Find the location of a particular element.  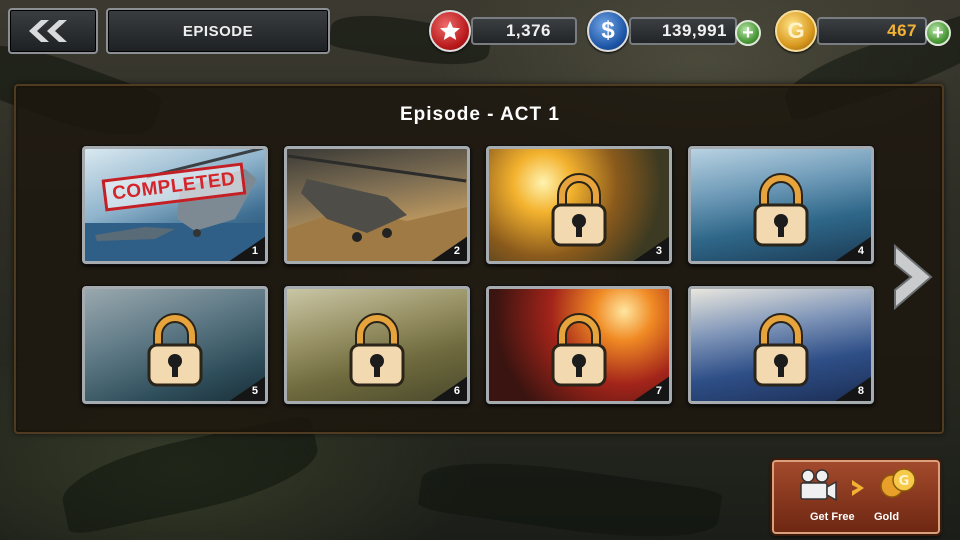

gold-coins-icon: G is located at coordinates (898, 483).